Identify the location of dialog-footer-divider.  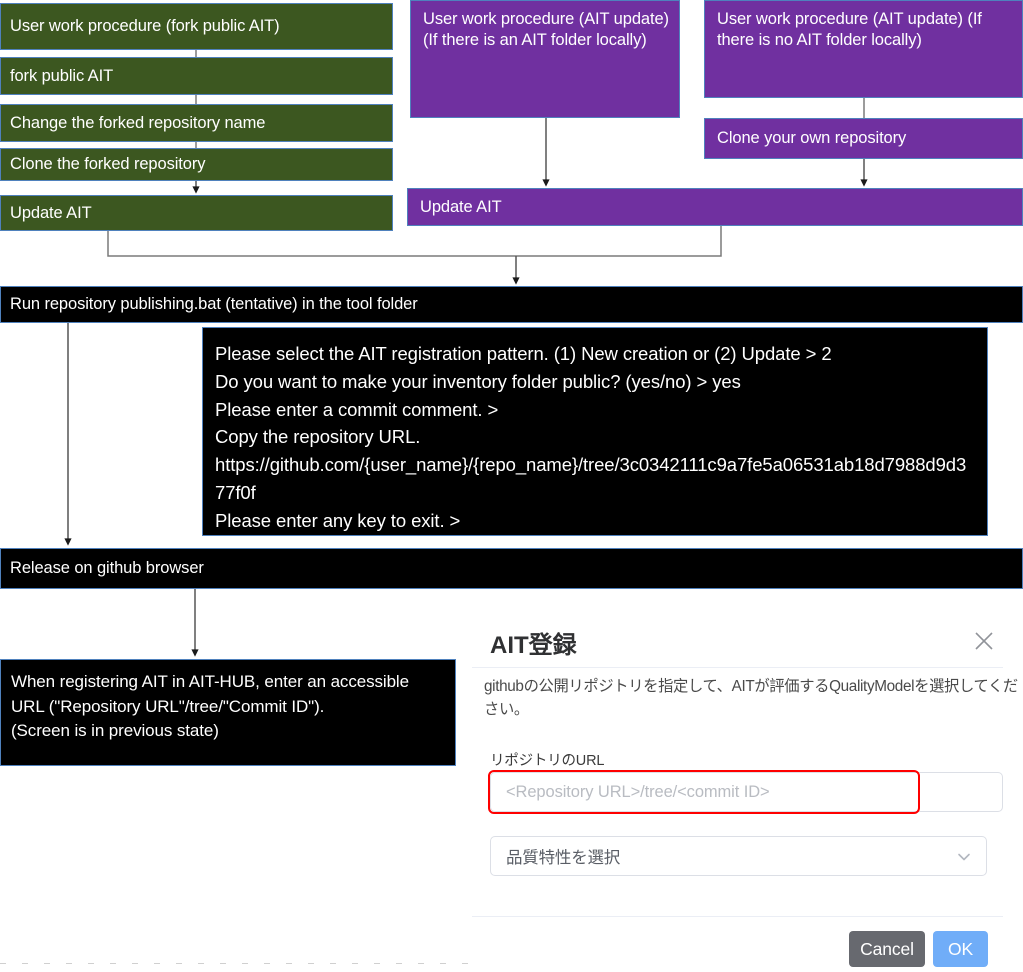
(737, 916).